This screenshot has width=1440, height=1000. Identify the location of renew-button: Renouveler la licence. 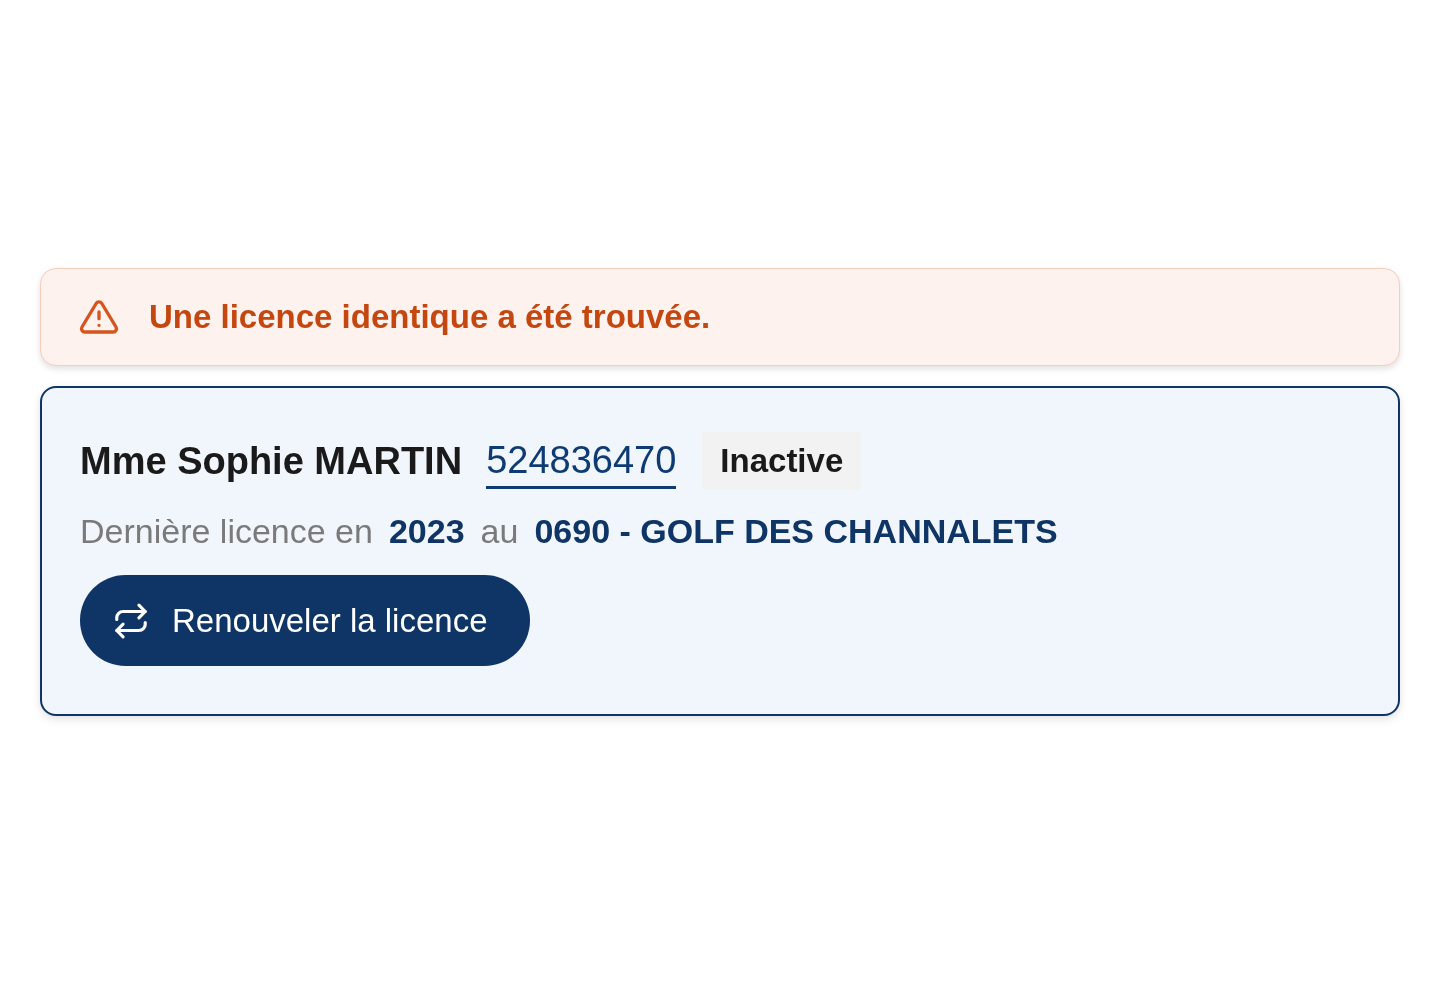
(305, 620).